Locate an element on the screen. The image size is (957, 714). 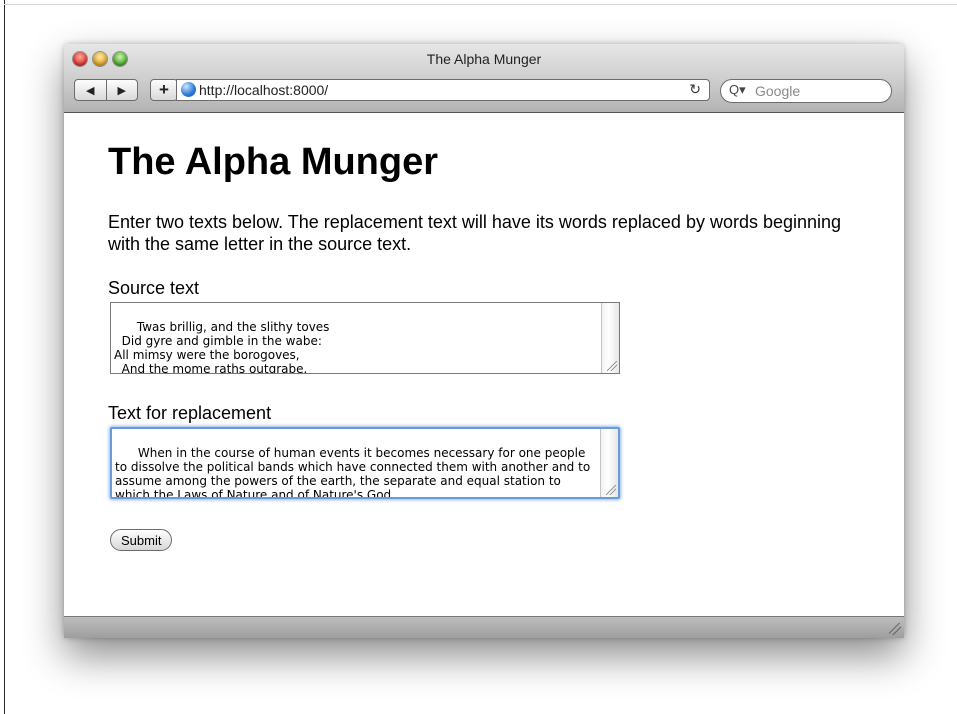
plus-icon: + is located at coordinates (164, 89).